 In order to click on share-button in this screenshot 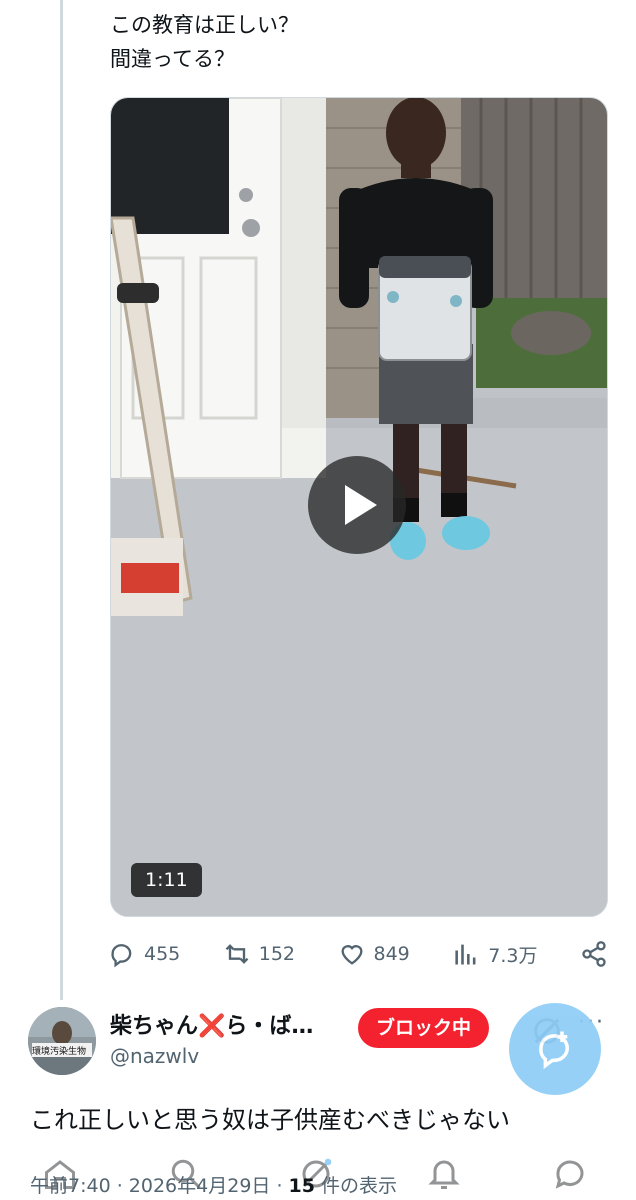, I will do `click(594, 954)`.